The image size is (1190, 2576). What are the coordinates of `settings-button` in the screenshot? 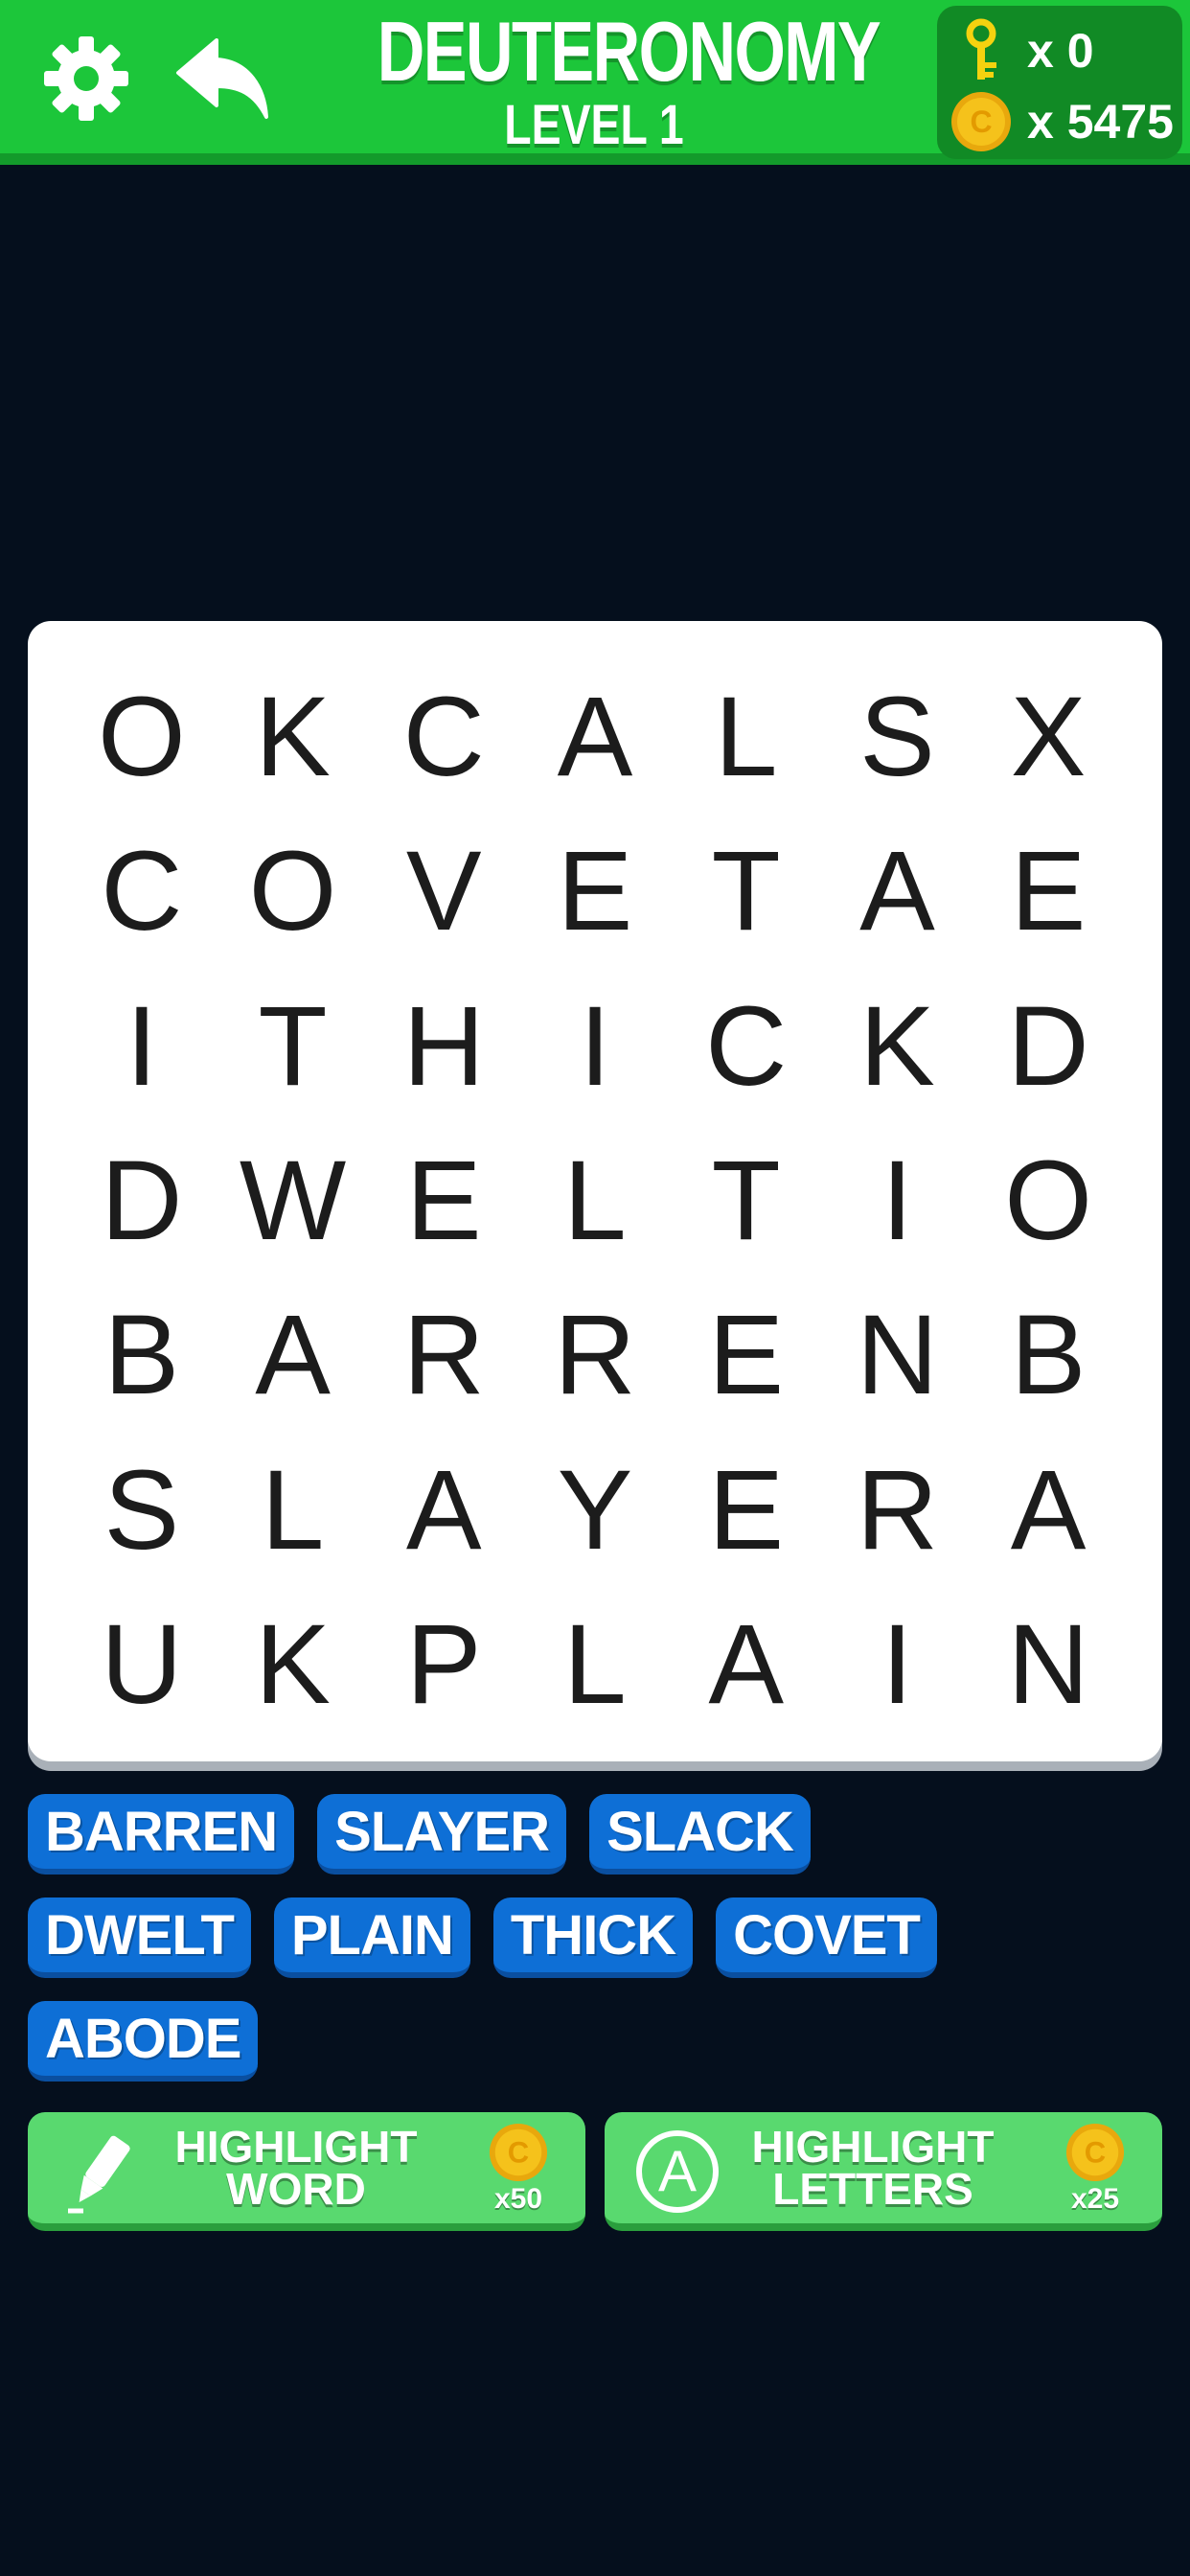 It's located at (87, 78).